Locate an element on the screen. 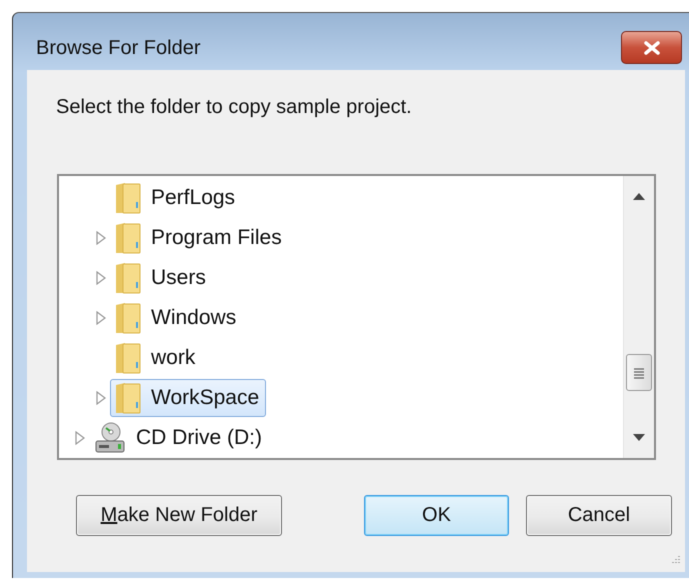 This screenshot has width=689, height=581. instruction-text: Select the folder to copy sample project. is located at coordinates (234, 107).